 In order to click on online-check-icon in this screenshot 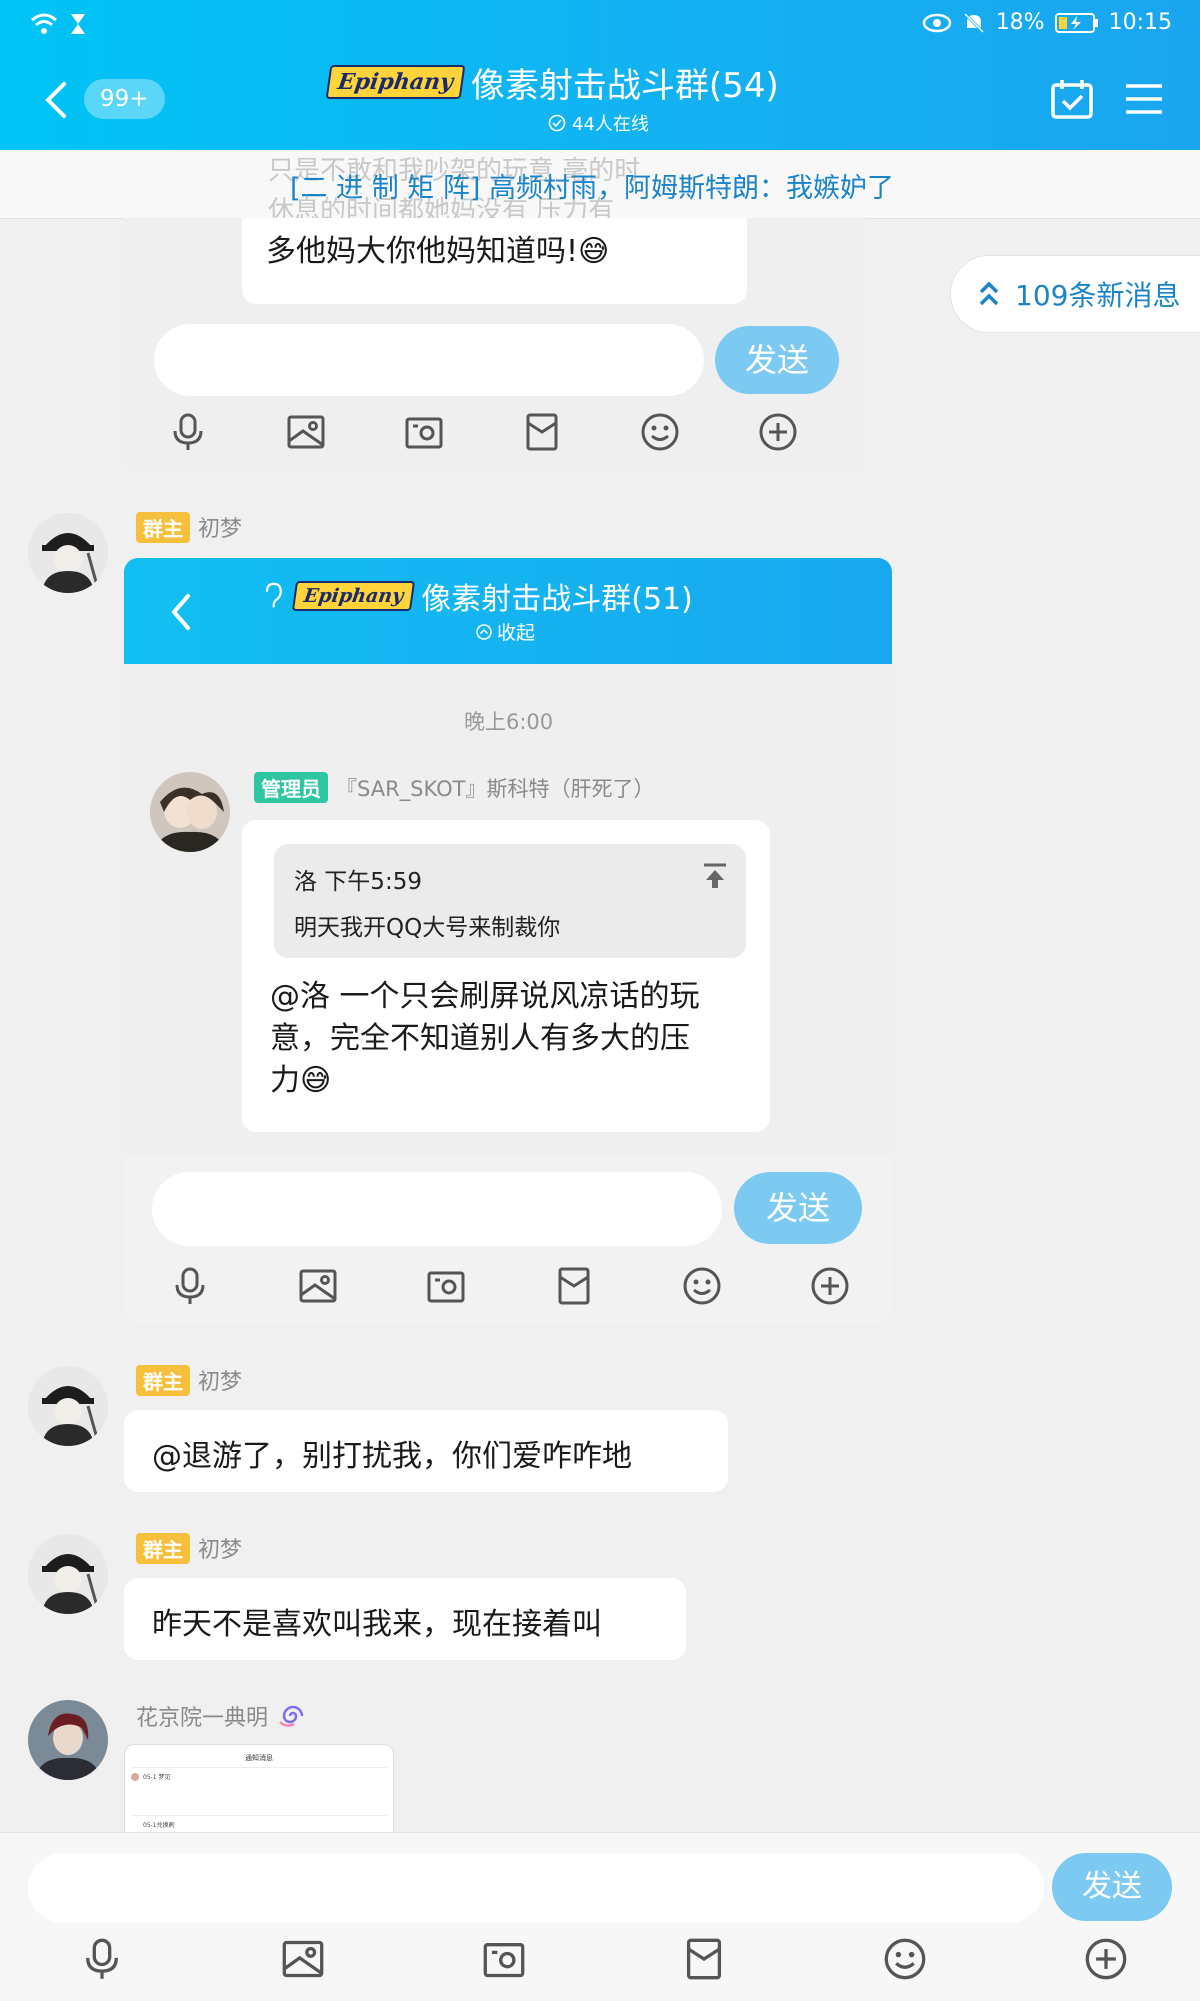, I will do `click(557, 123)`.